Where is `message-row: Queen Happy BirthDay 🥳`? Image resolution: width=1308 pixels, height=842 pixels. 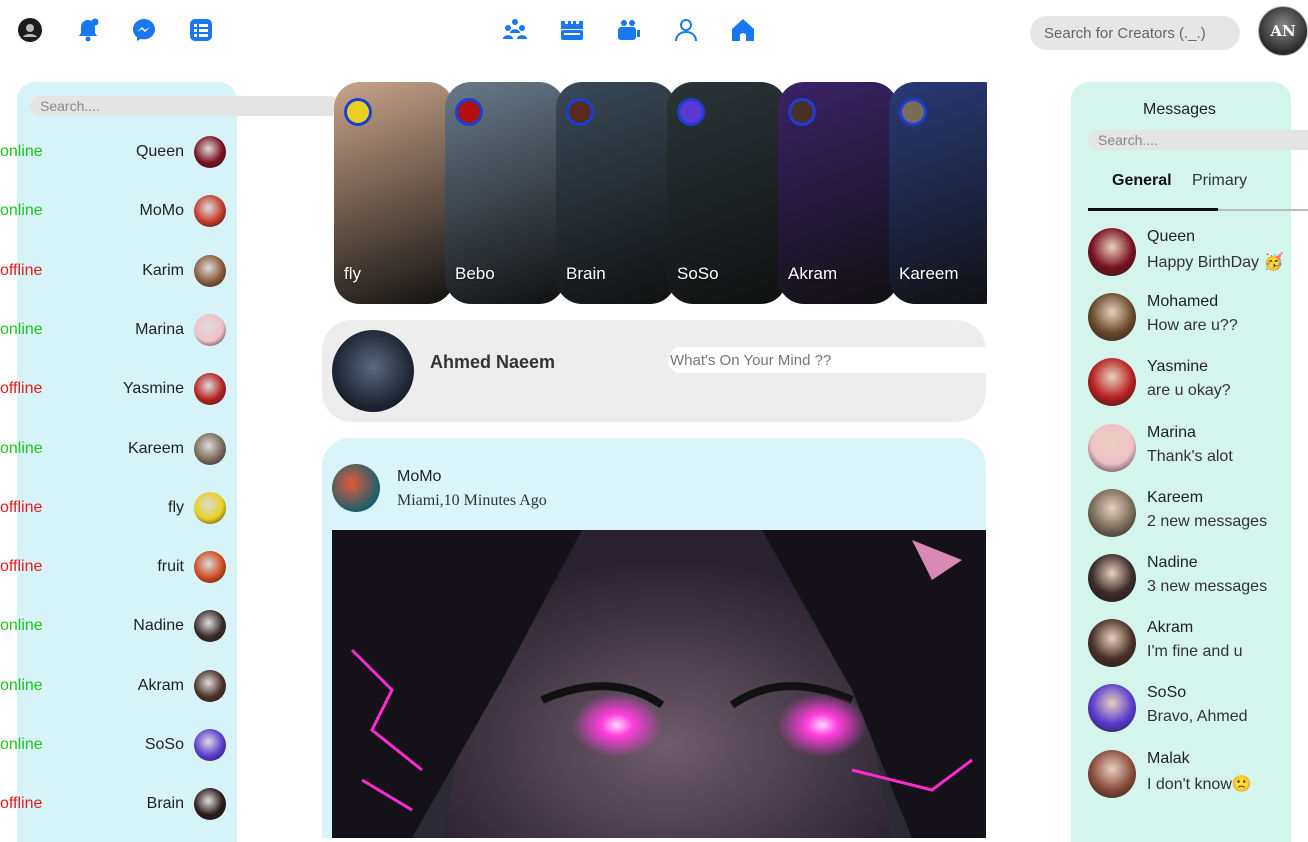 message-row: Queen Happy BirthDay 🥳 is located at coordinates (1193, 255).